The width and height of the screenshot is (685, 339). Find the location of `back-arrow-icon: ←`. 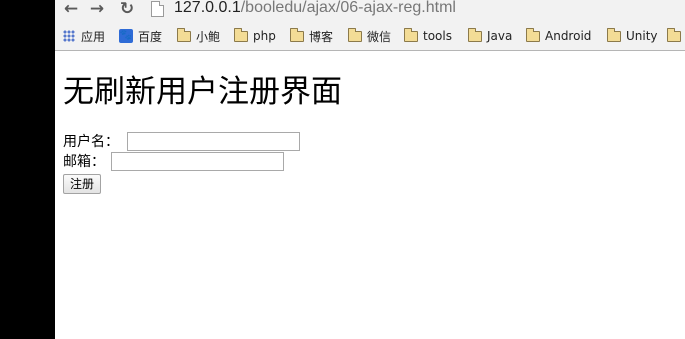

back-arrow-icon: ← is located at coordinates (71, 10).